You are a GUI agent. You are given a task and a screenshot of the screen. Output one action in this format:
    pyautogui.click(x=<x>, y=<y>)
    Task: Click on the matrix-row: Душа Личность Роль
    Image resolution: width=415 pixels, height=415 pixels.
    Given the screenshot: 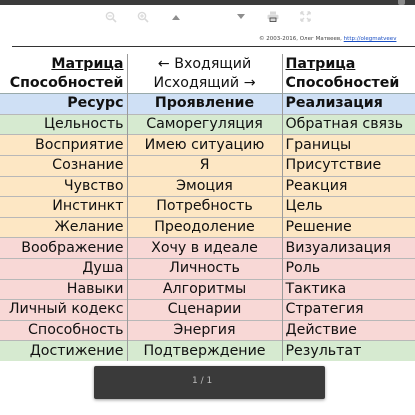 What is the action you would take?
    pyautogui.click(x=207, y=268)
    